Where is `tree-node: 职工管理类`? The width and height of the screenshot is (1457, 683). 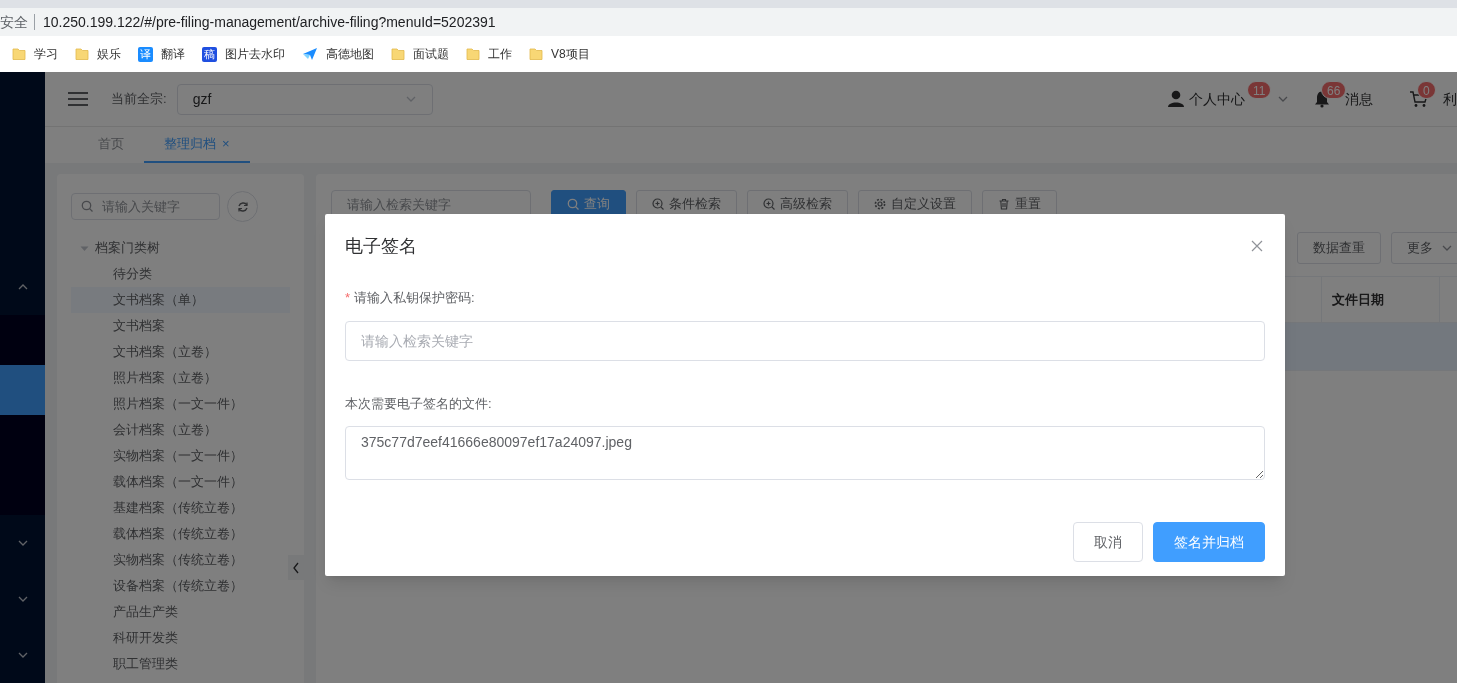
tree-node: 职工管理类 is located at coordinates (180, 664).